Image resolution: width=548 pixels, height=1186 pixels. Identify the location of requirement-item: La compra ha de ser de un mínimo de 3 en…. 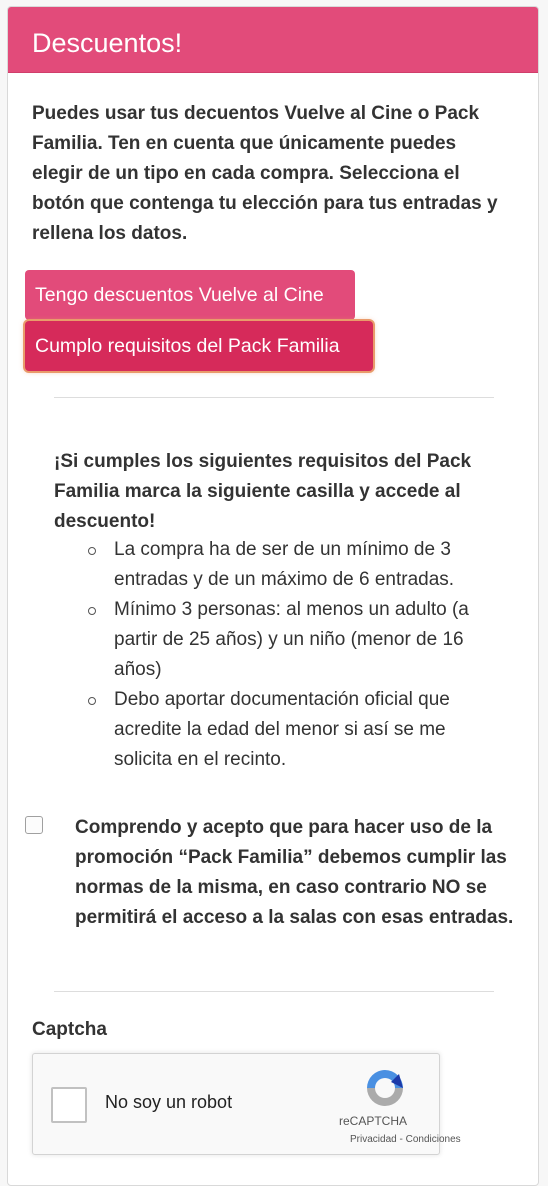
(287, 565).